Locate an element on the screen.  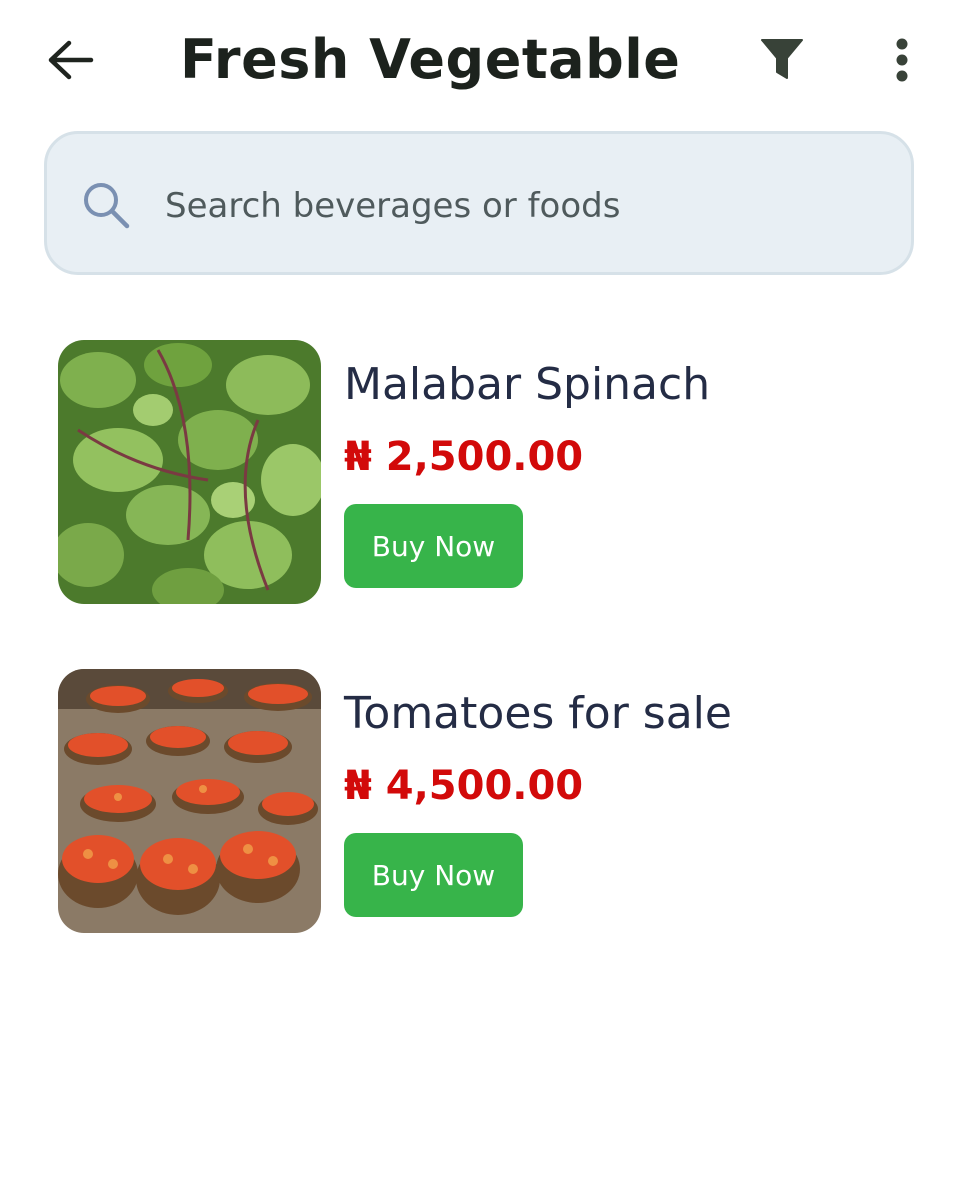
search-input is located at coordinates (515, 206).